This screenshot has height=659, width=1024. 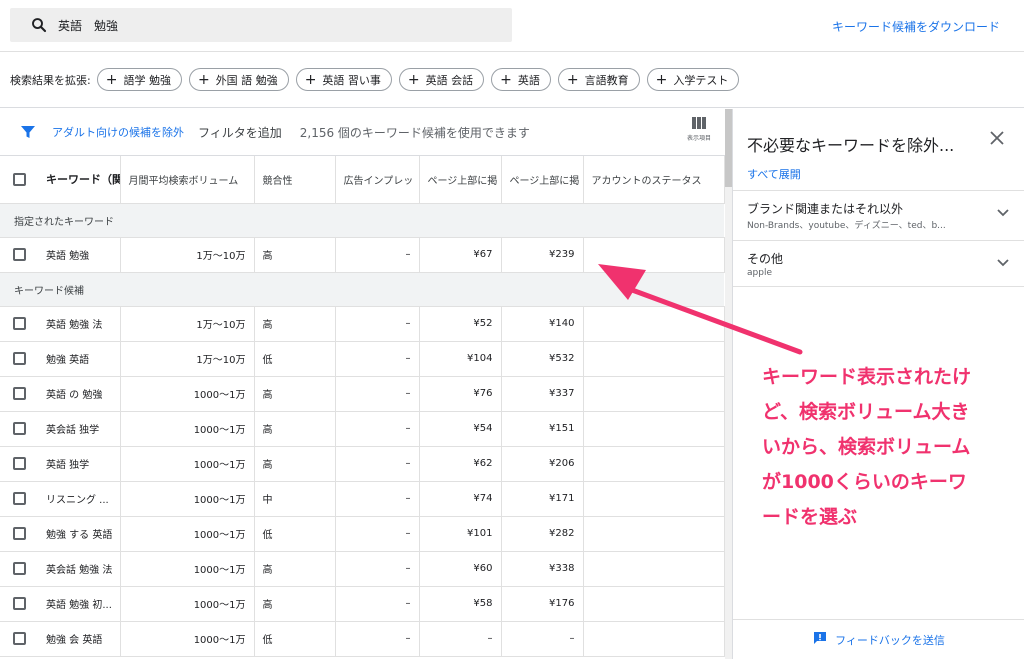 I want to click on column-header-keyword: キーワード（関, so click(x=79, y=180).